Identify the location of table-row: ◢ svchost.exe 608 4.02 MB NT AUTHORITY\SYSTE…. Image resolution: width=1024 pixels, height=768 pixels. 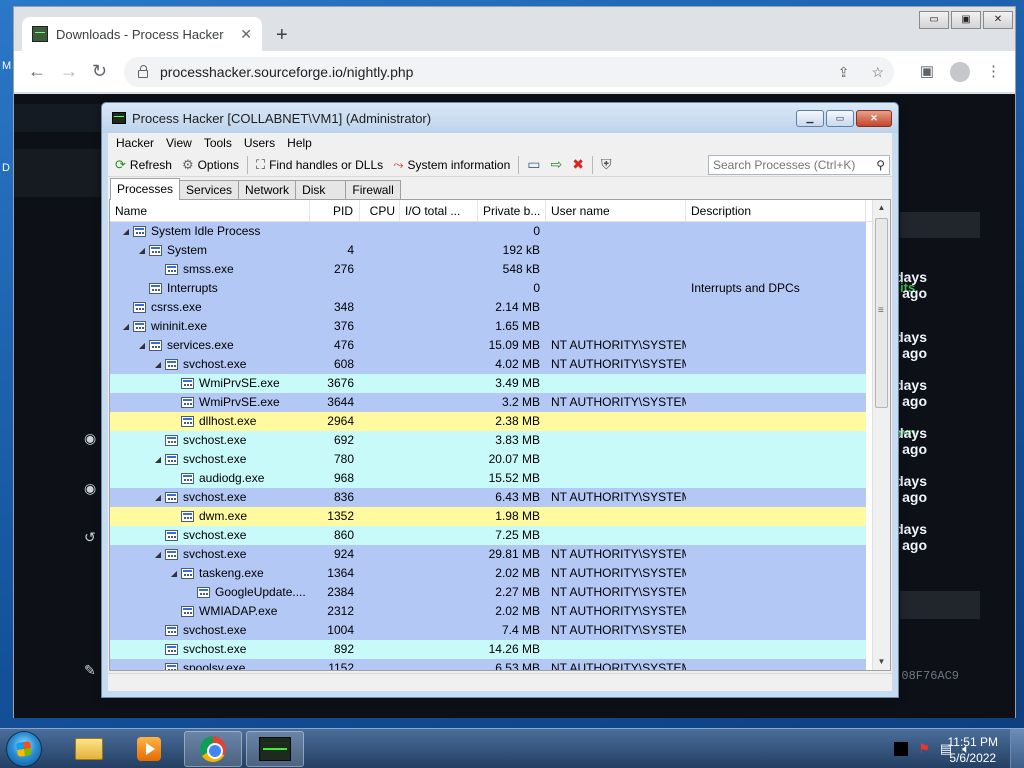
(488, 364).